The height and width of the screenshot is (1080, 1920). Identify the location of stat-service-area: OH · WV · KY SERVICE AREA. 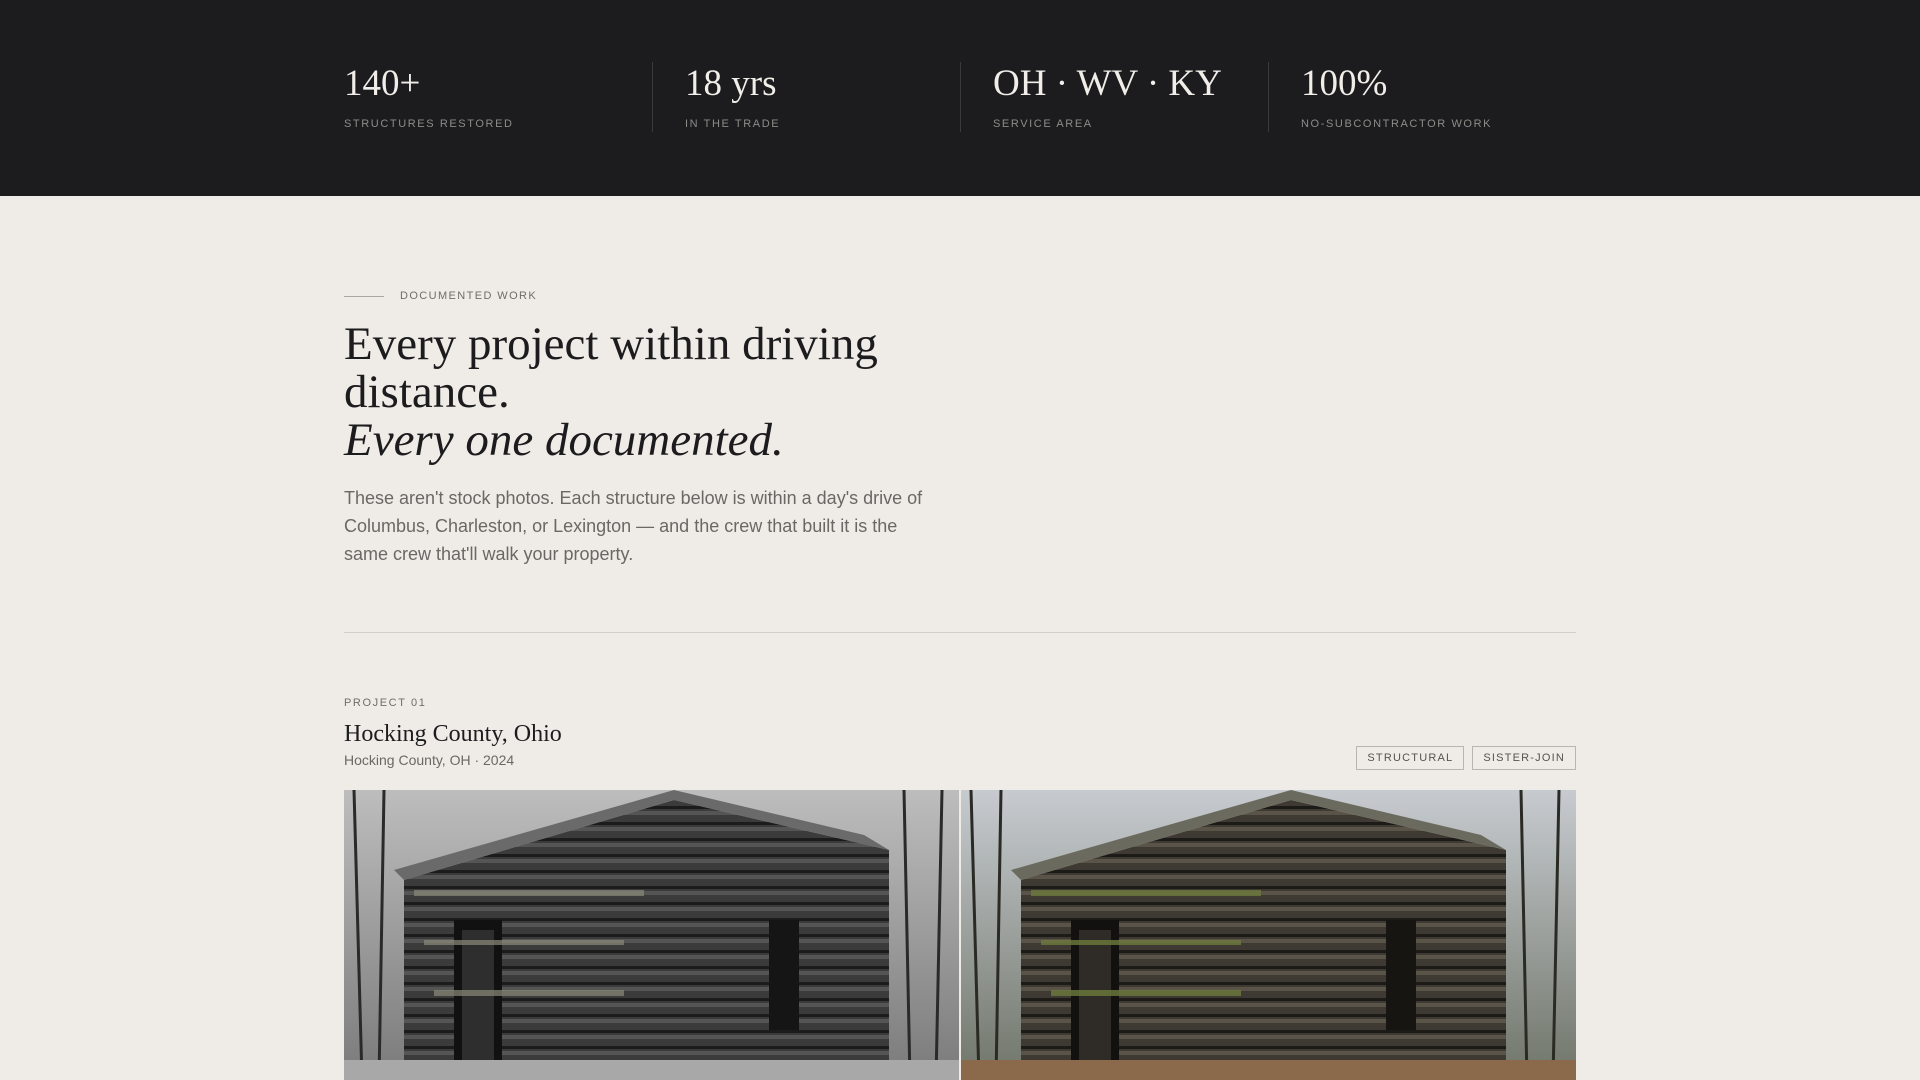
(1114, 97).